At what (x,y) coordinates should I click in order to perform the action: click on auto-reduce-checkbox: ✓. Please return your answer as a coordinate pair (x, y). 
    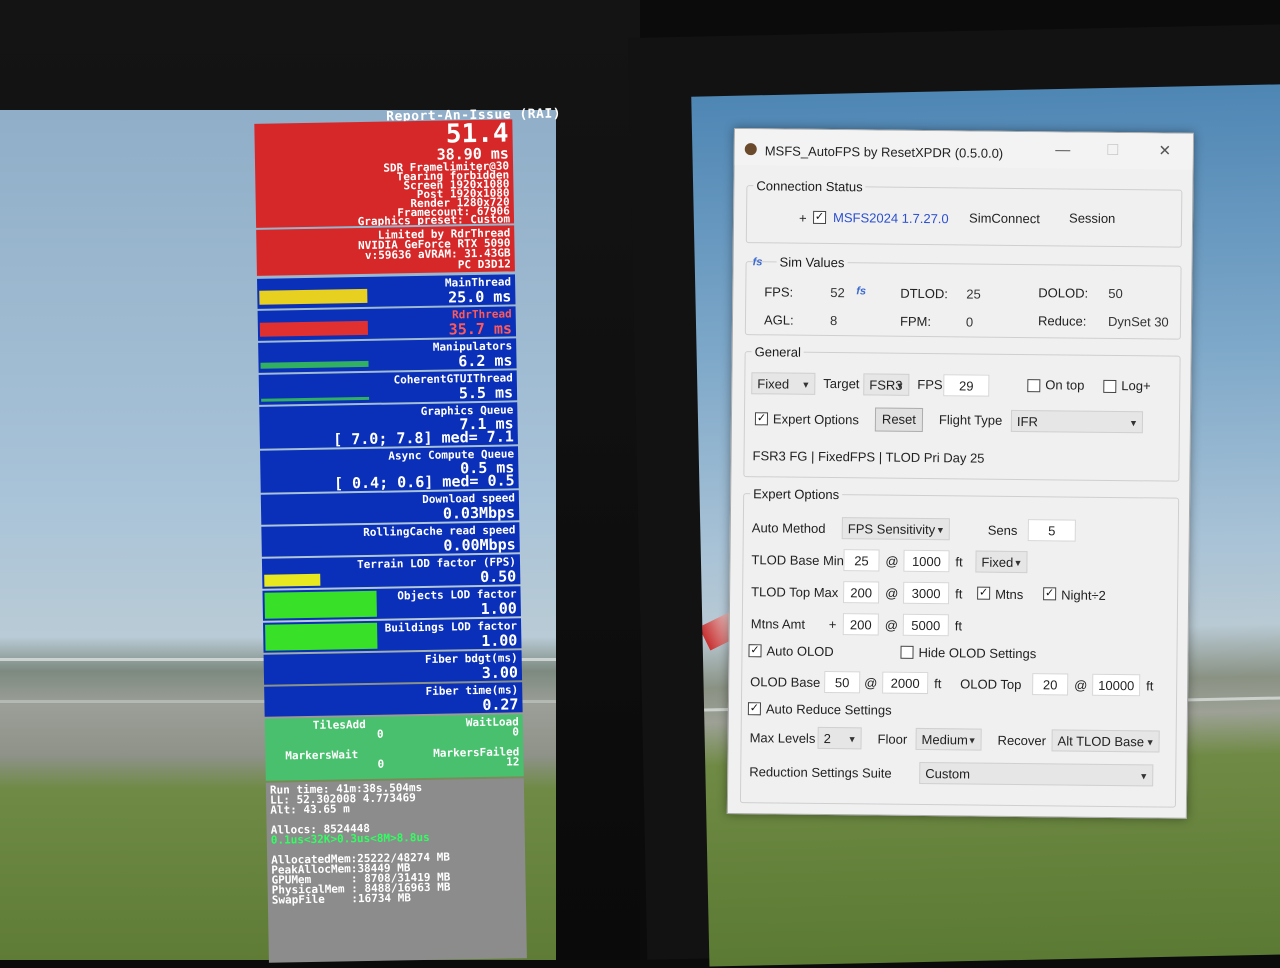
    Looking at the image, I should click on (754, 709).